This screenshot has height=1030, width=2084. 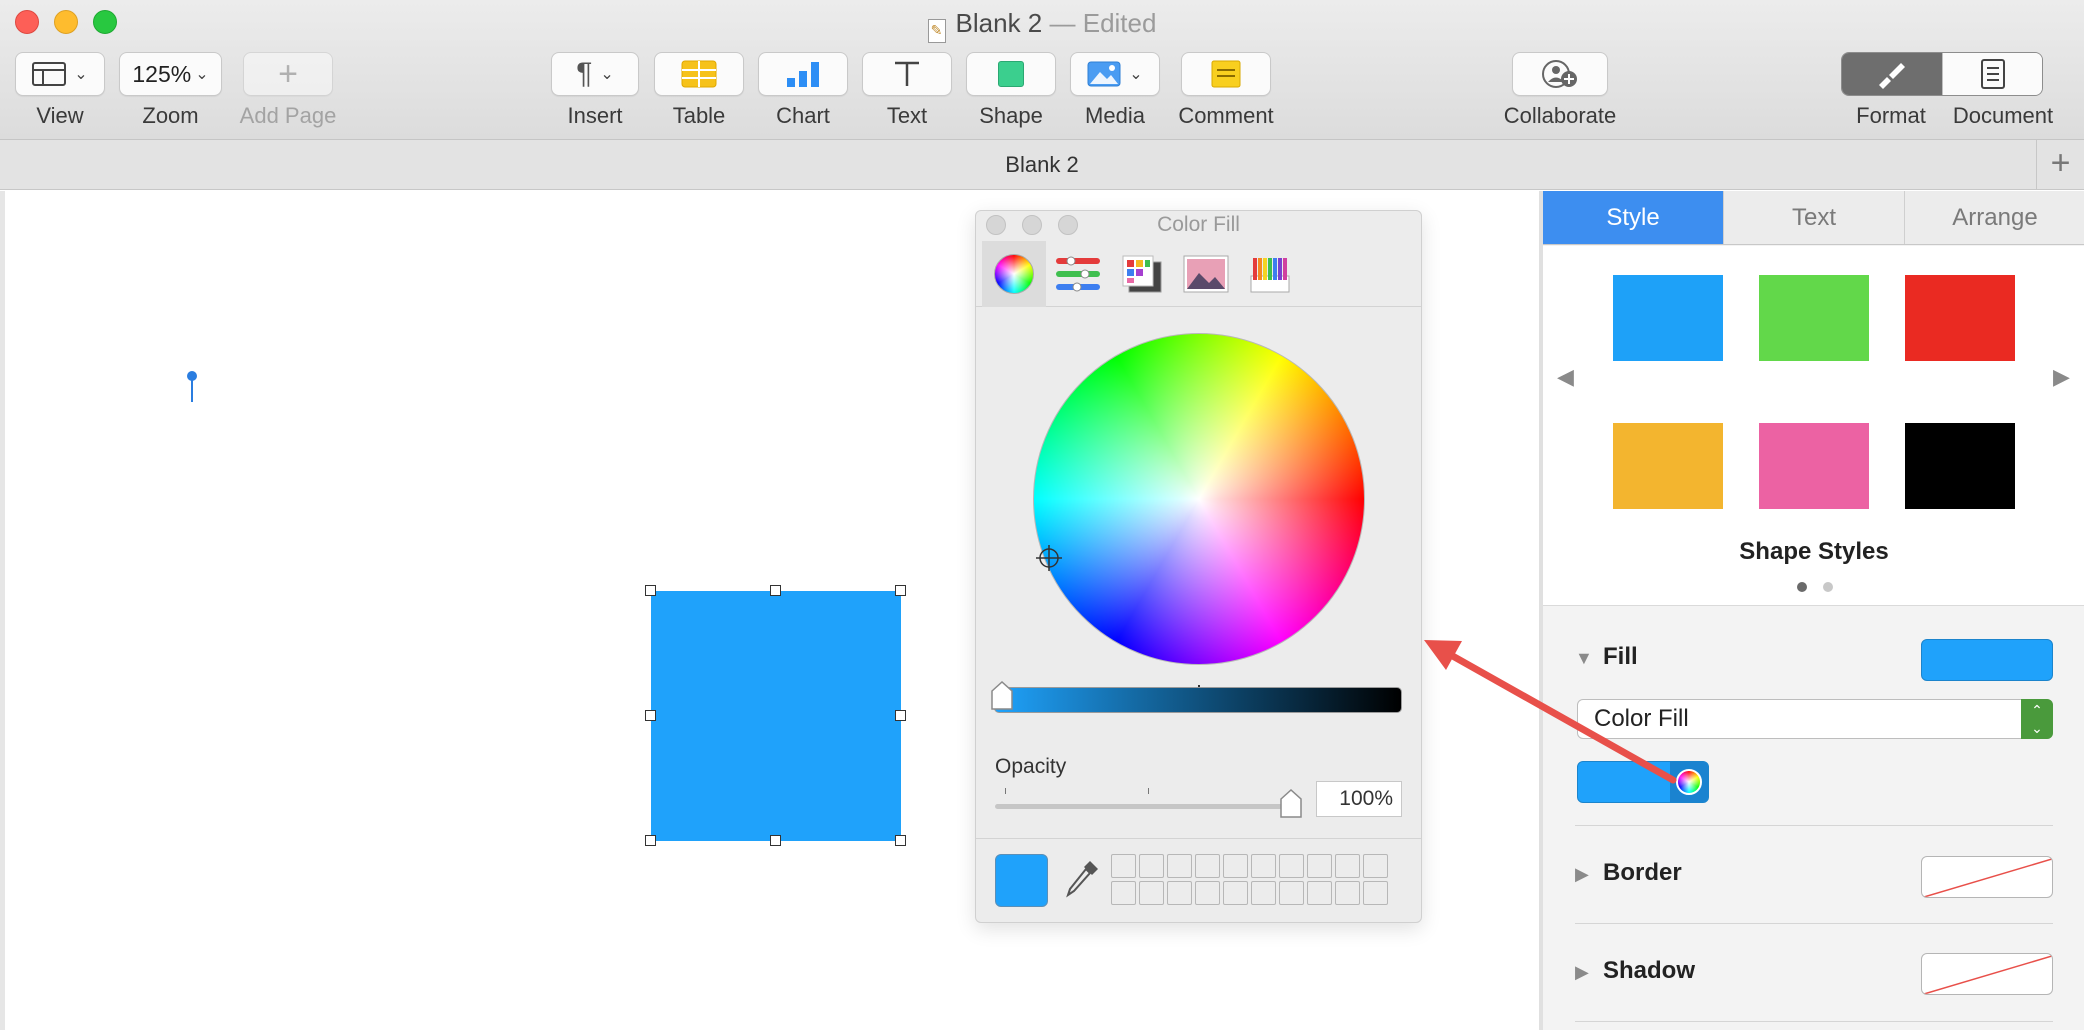 I want to click on chevron-up-down-icon: ⌃ ⌄, so click(x=2037, y=719).